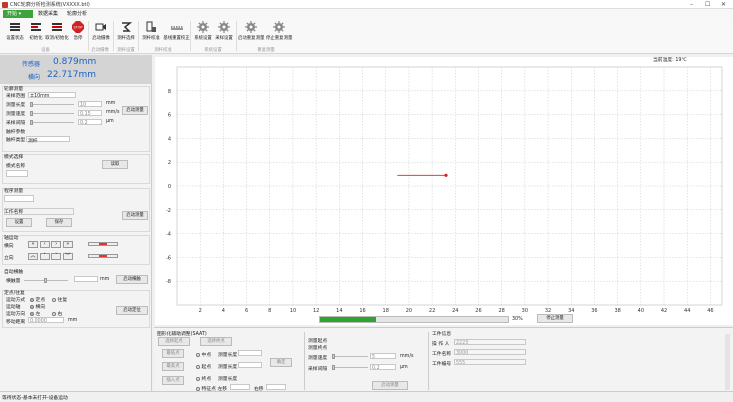  I want to click on maximize-icon: ☐, so click(707, 4).